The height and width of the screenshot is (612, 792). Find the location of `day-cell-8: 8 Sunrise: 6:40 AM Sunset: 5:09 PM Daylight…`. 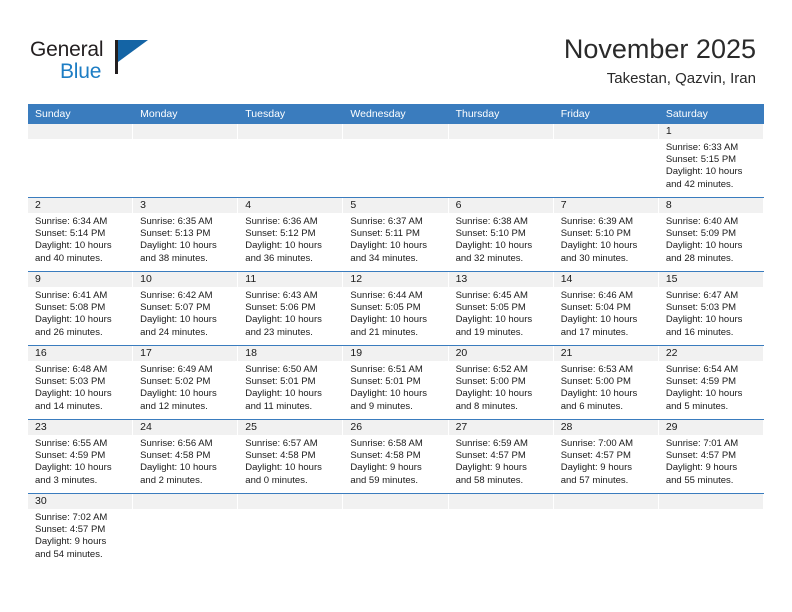

day-cell-8: 8 Sunrise: 6:40 AM Sunset: 5:09 PM Daylight… is located at coordinates (711, 234).